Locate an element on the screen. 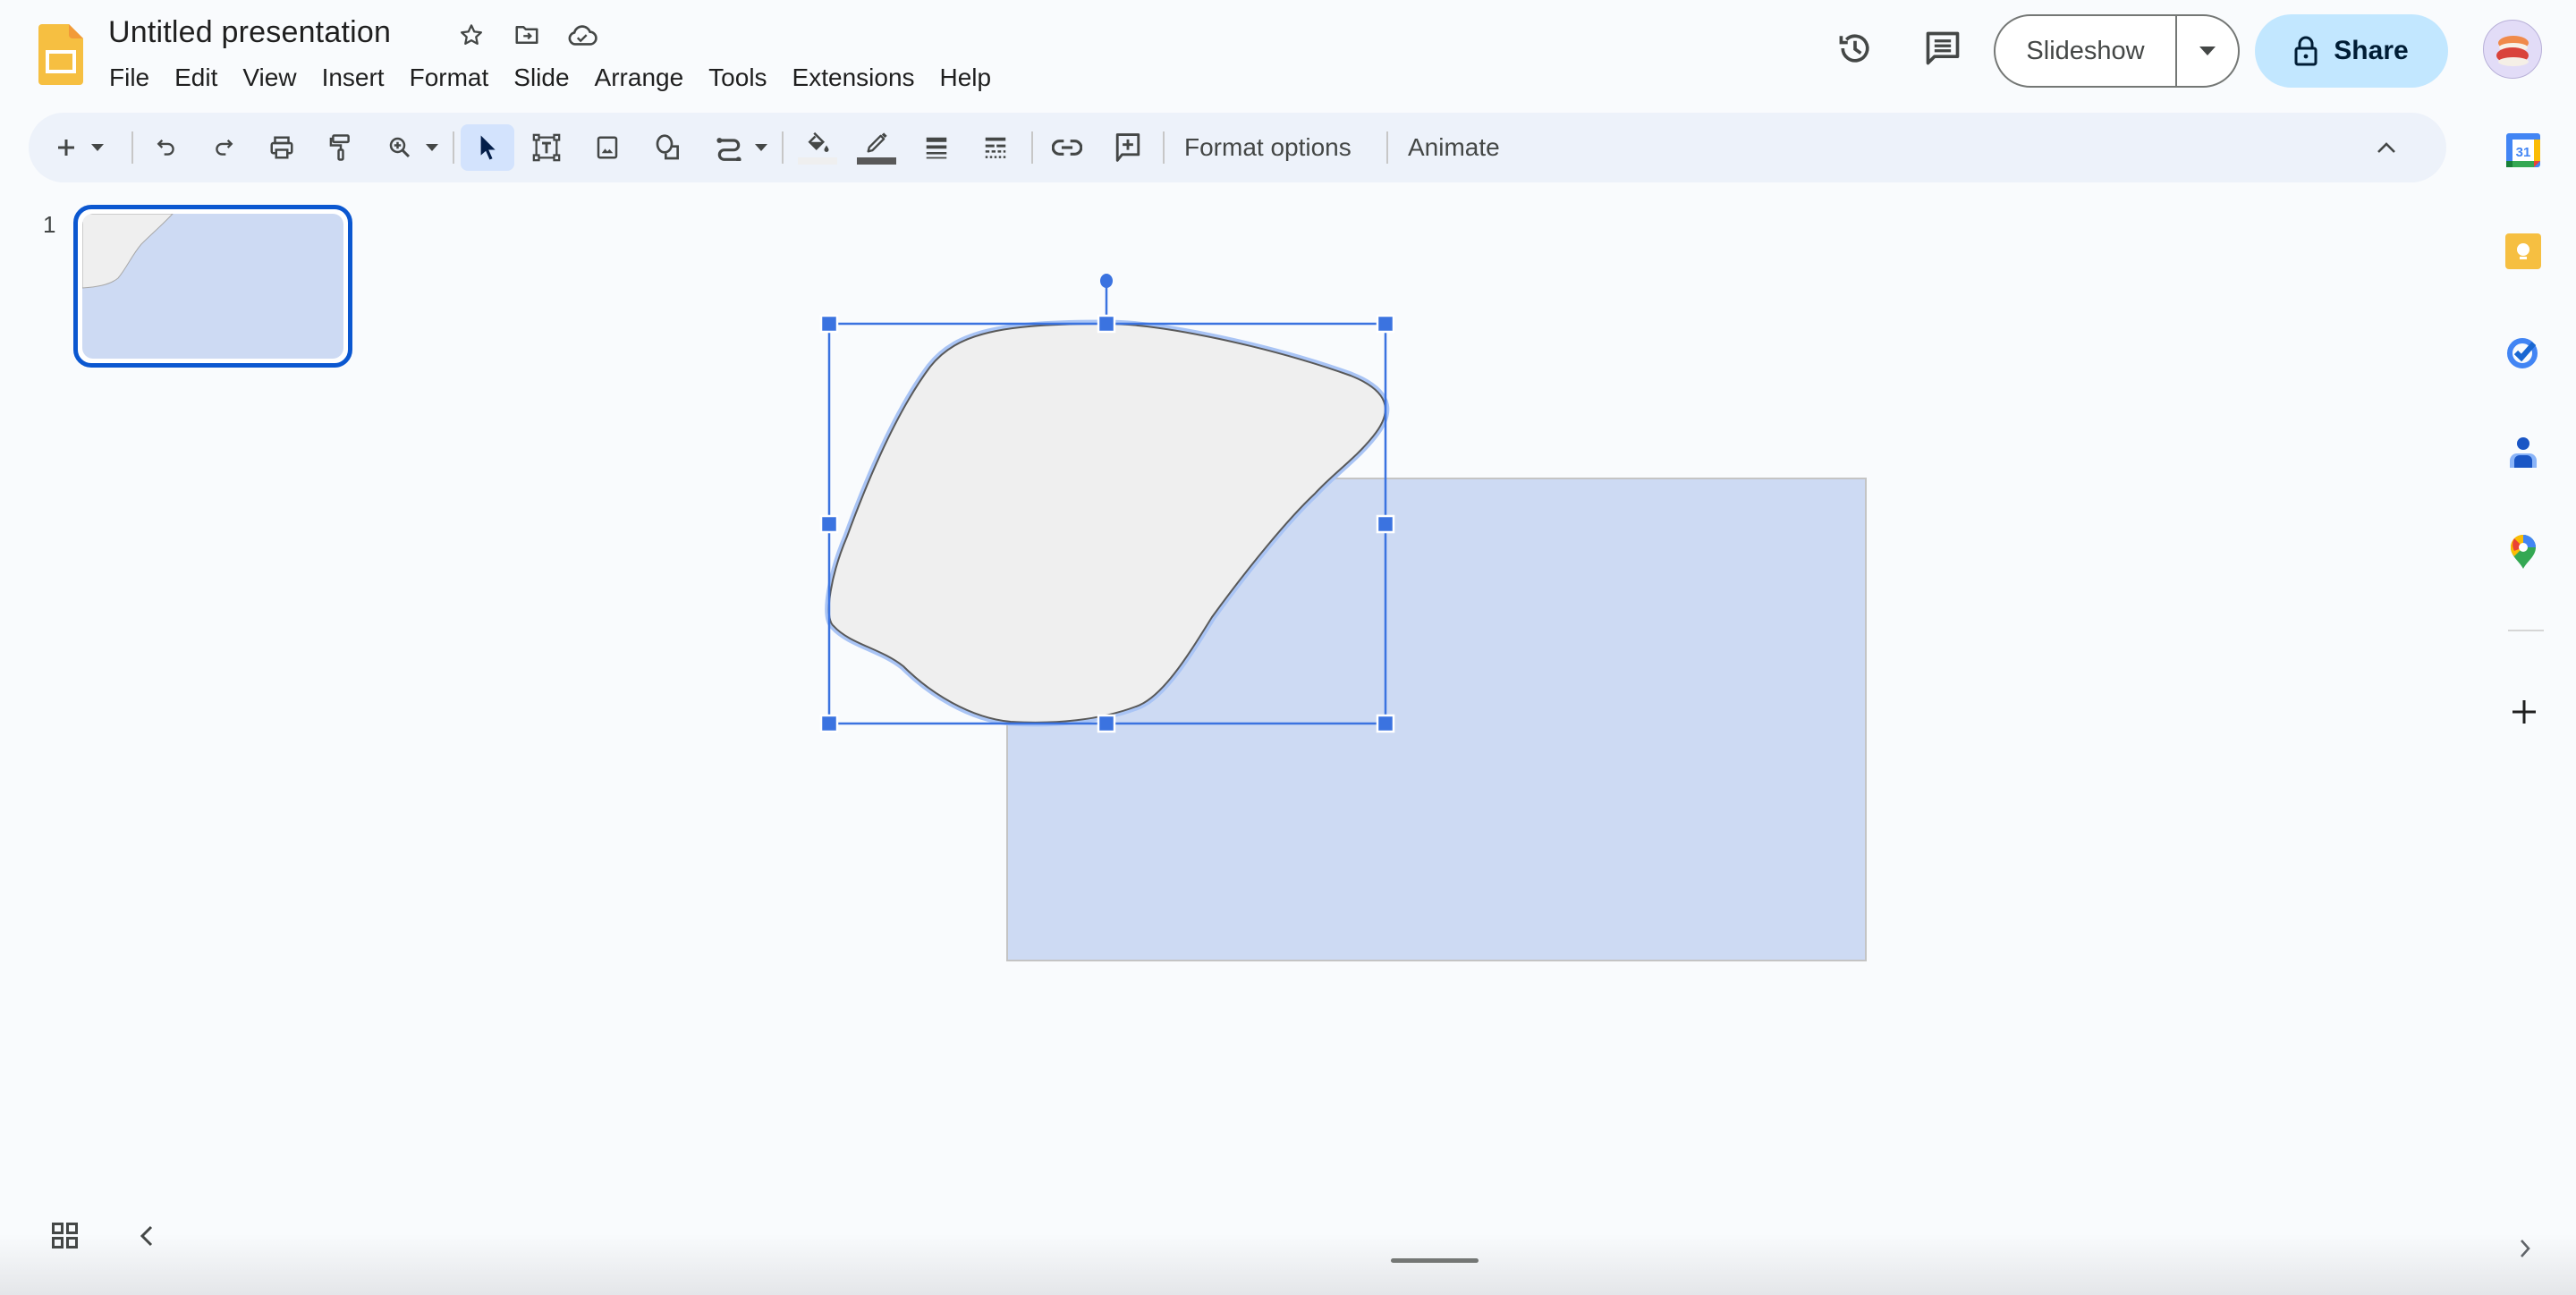  slide-thumbnail is located at coordinates (212, 287).